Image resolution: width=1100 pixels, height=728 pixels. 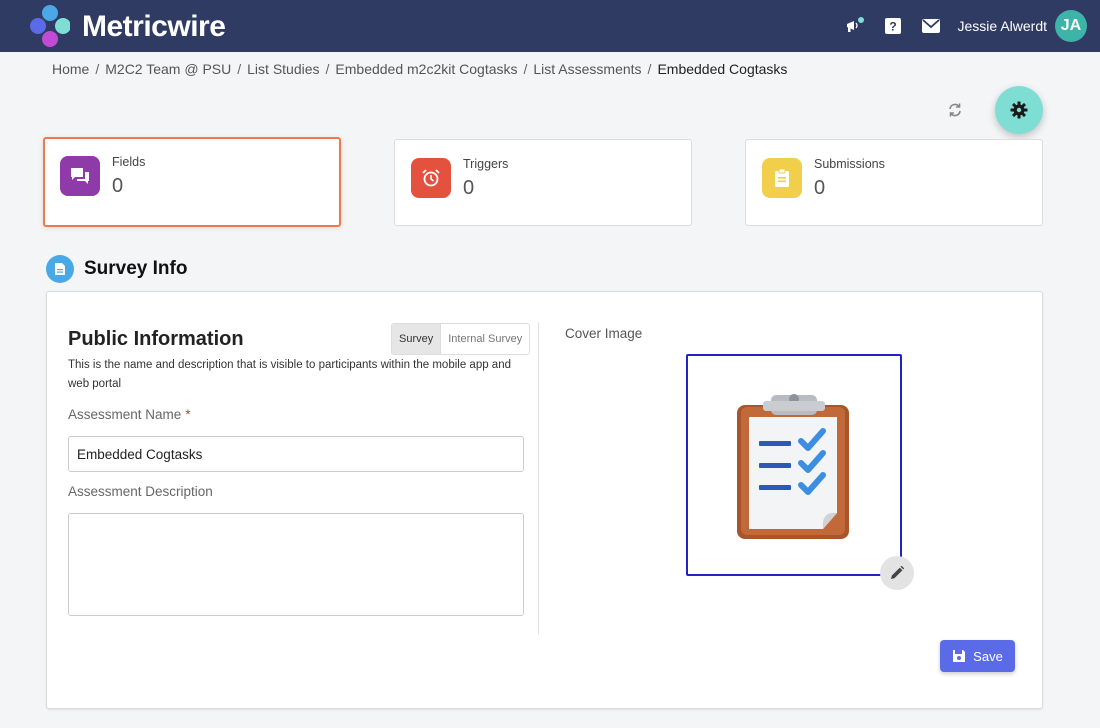 What do you see at coordinates (168, 69) in the screenshot?
I see `breadcrumb-team: M2C2 Team @ PSU` at bounding box center [168, 69].